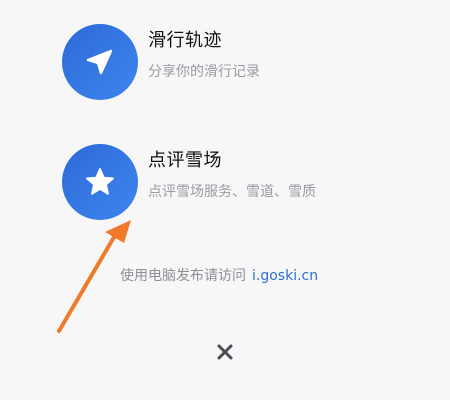 The image size is (450, 400). What do you see at coordinates (185, 40) in the screenshot?
I see `ski-track-title: 滑行轨迹` at bounding box center [185, 40].